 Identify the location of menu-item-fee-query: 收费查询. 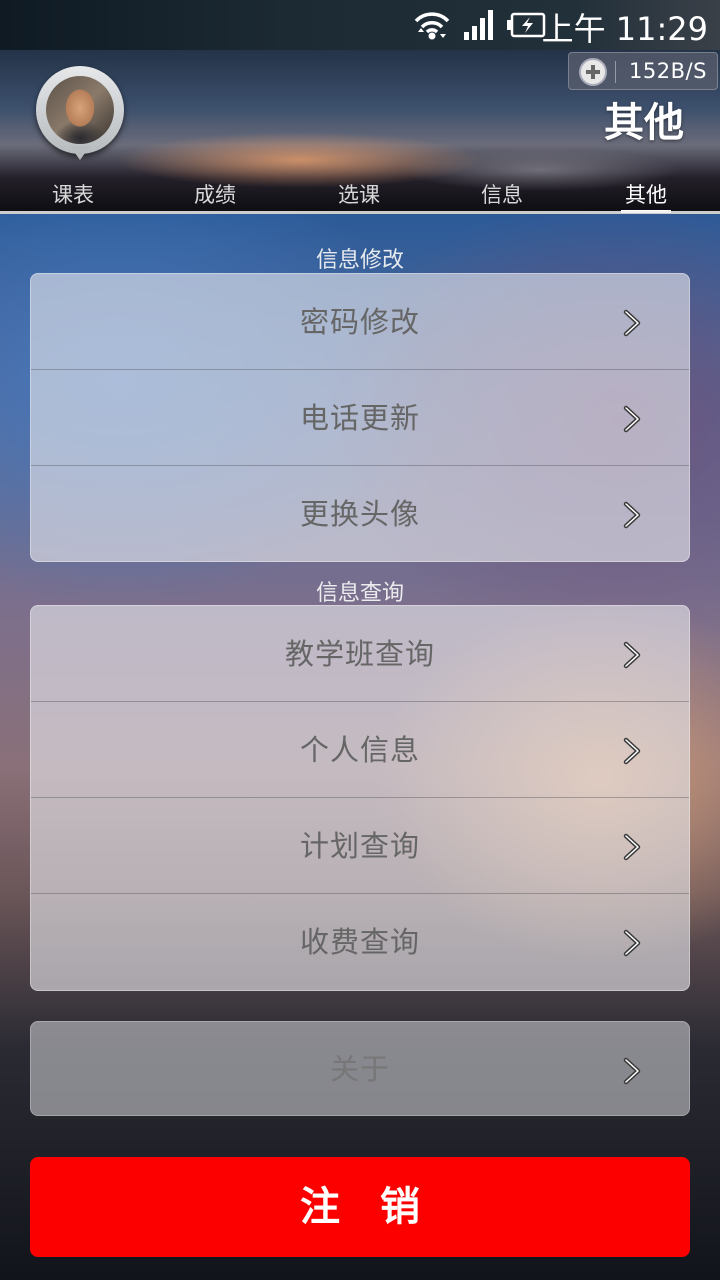
(360, 942).